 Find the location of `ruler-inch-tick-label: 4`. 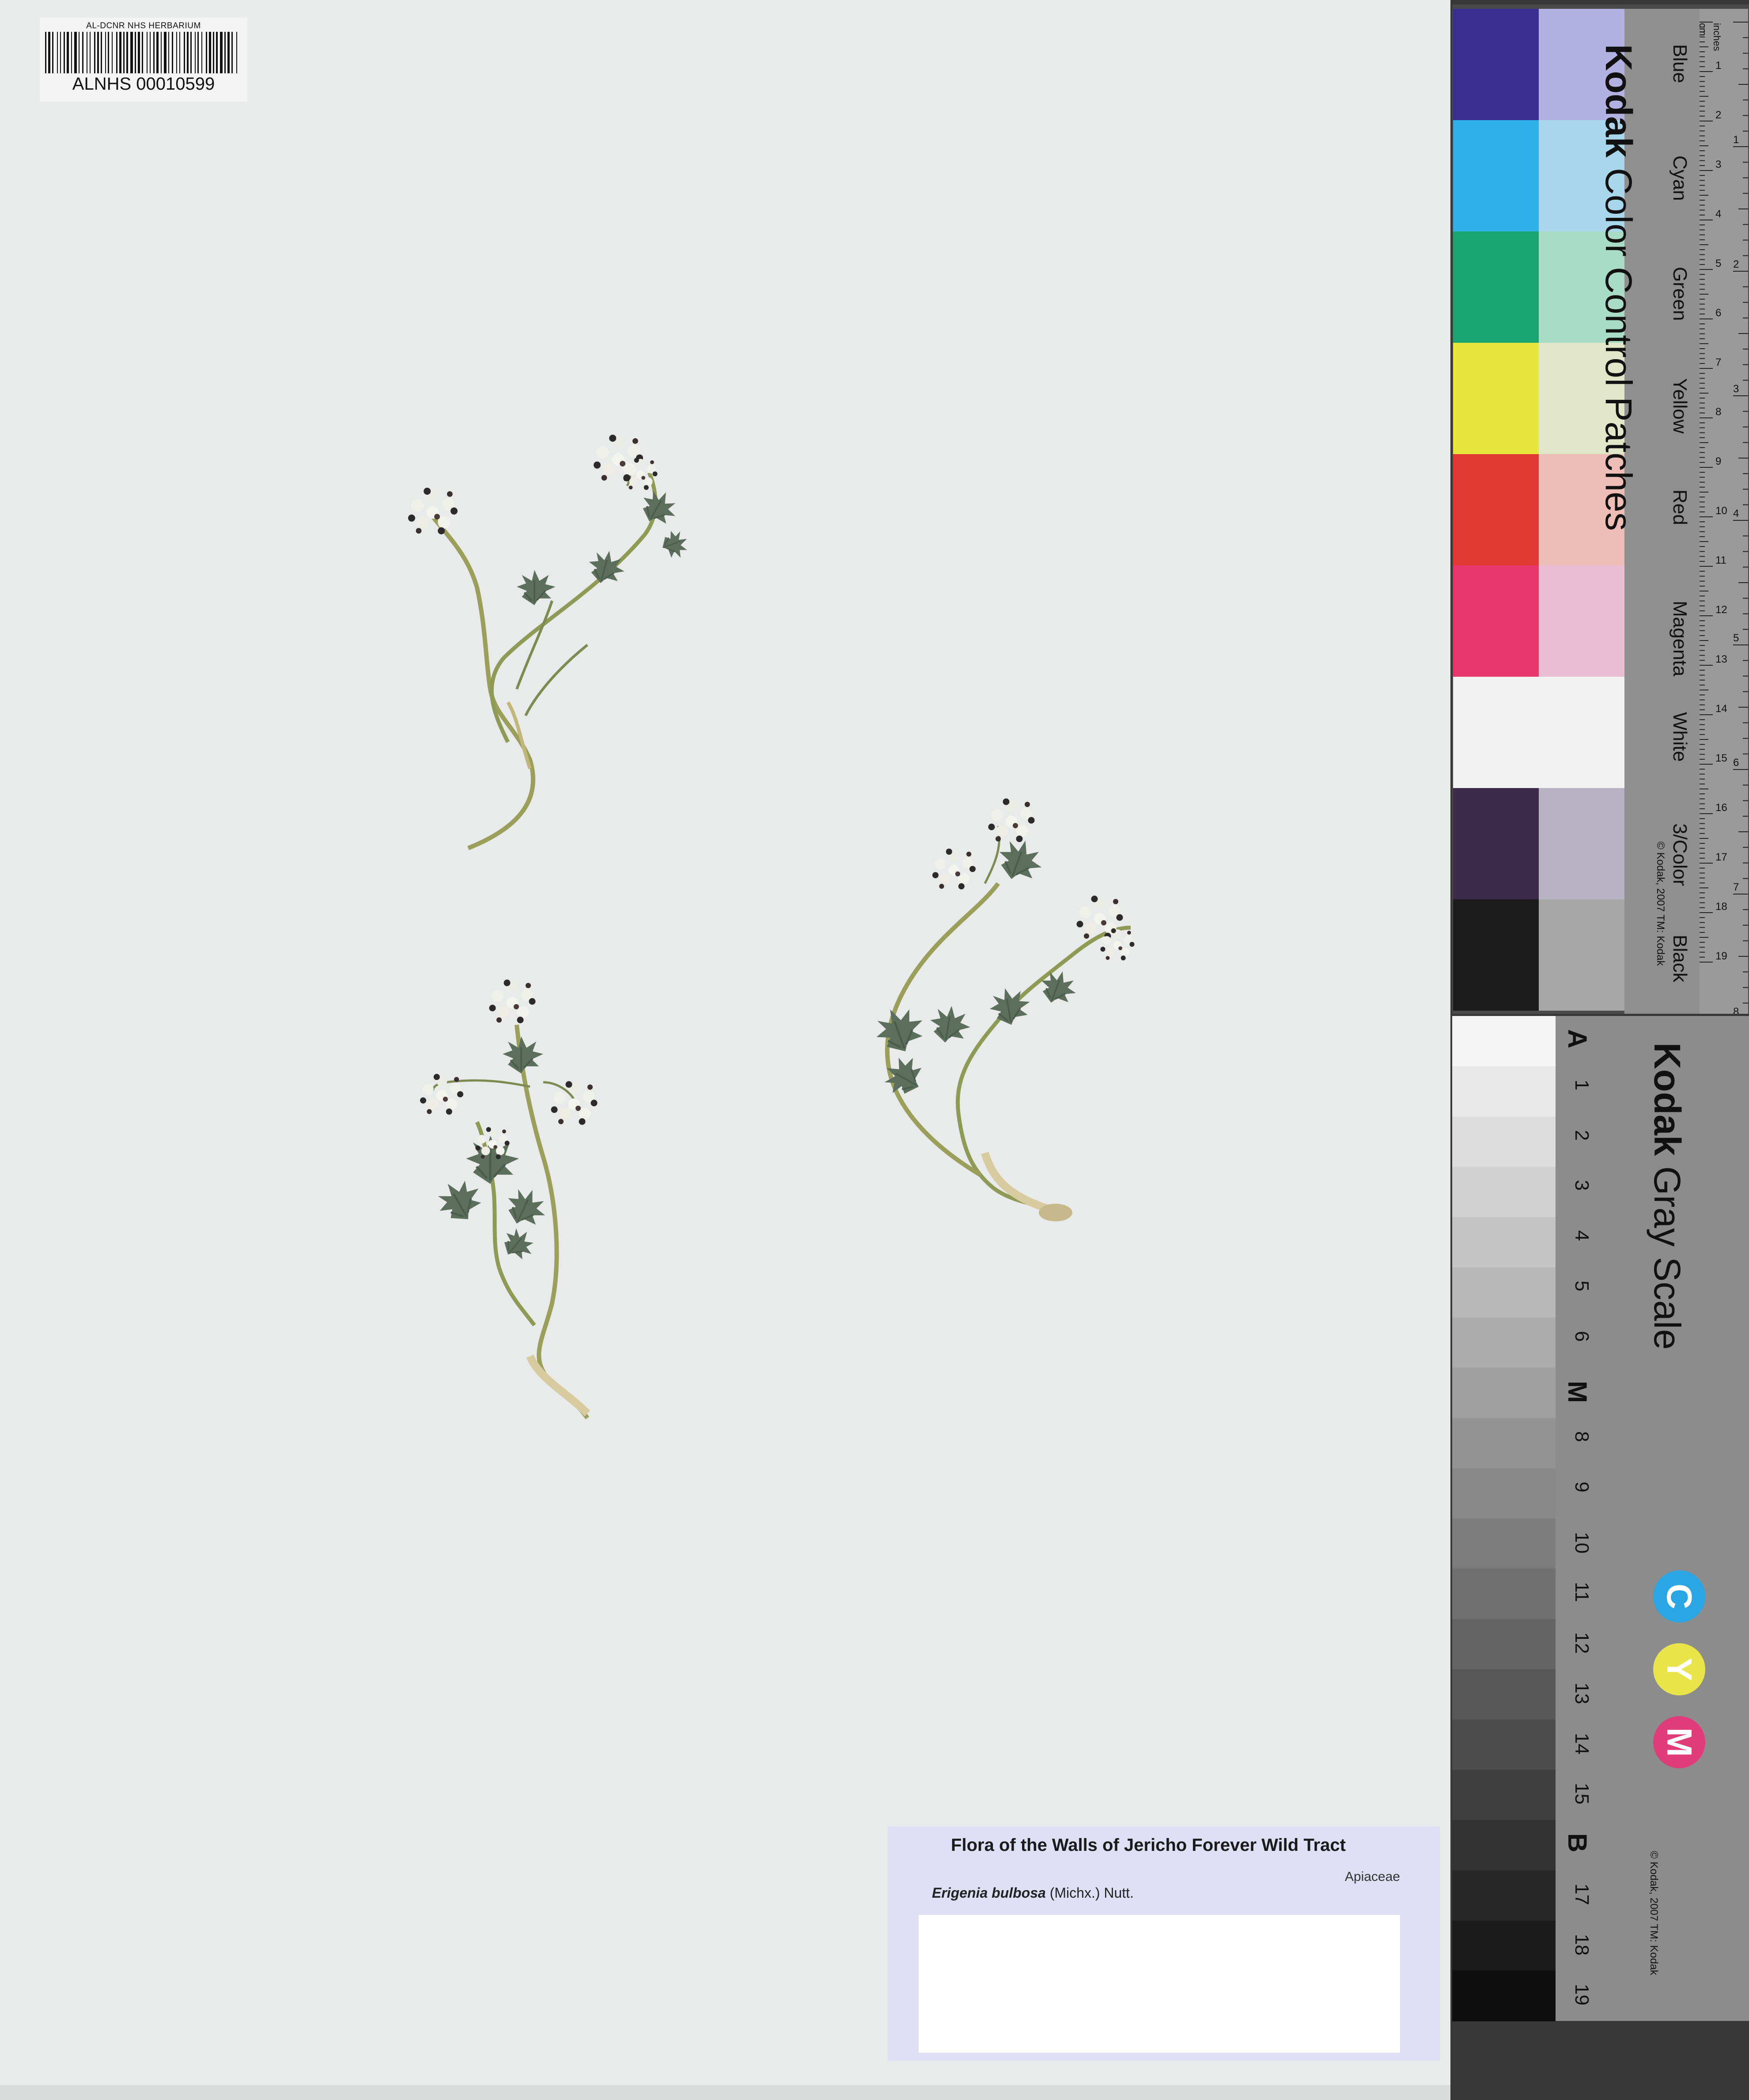

ruler-inch-tick-label: 4 is located at coordinates (1736, 514).